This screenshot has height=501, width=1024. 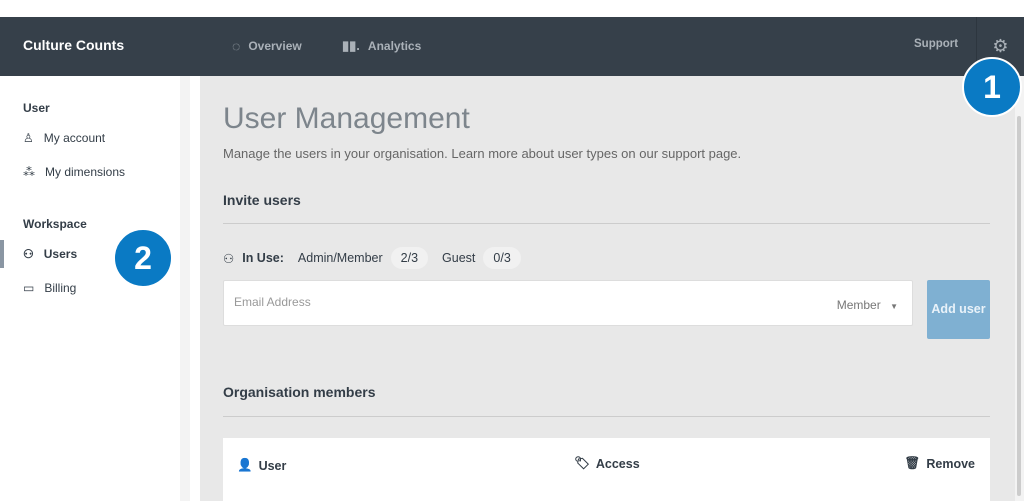 What do you see at coordinates (261, 465) in the screenshot?
I see `column-user: 👤 User` at bounding box center [261, 465].